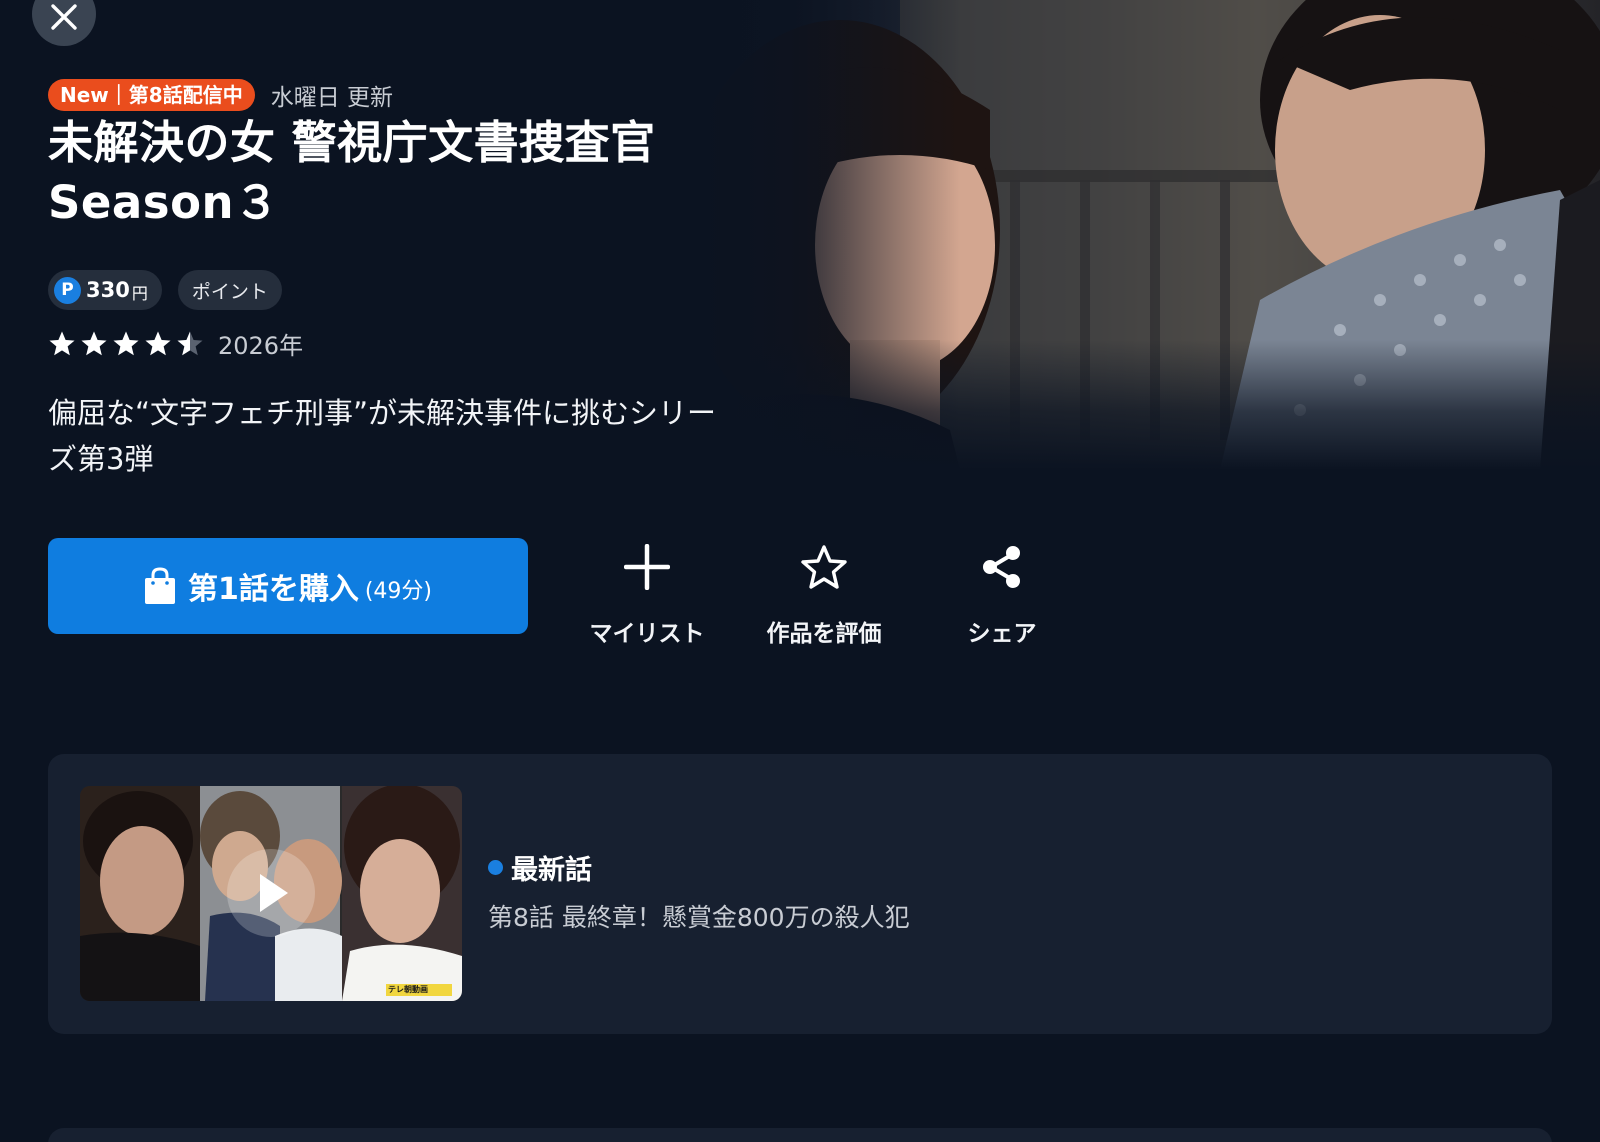  What do you see at coordinates (495, 867) in the screenshot?
I see `new-dot-icon` at bounding box center [495, 867].